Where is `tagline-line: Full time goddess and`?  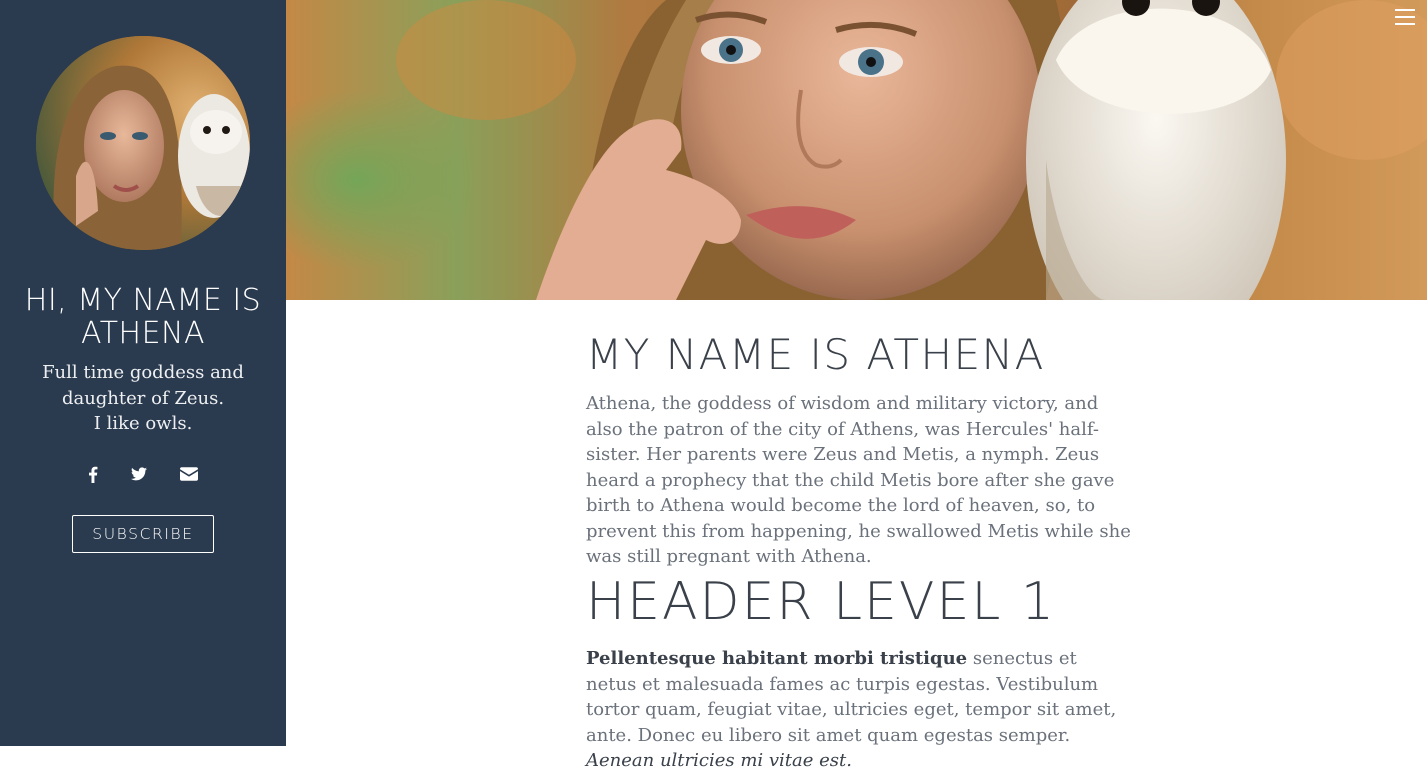 tagline-line: Full time goddess and is located at coordinates (143, 372).